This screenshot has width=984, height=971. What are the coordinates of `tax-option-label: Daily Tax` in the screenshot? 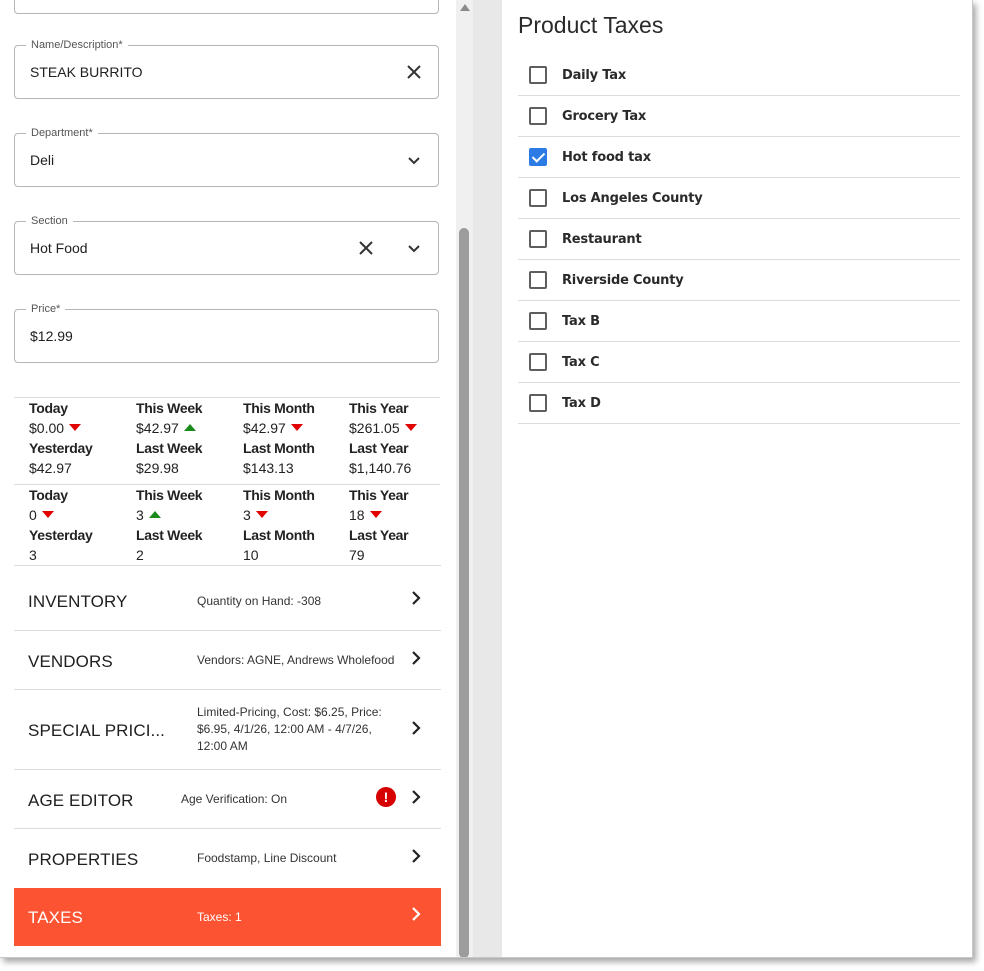 It's located at (594, 75).